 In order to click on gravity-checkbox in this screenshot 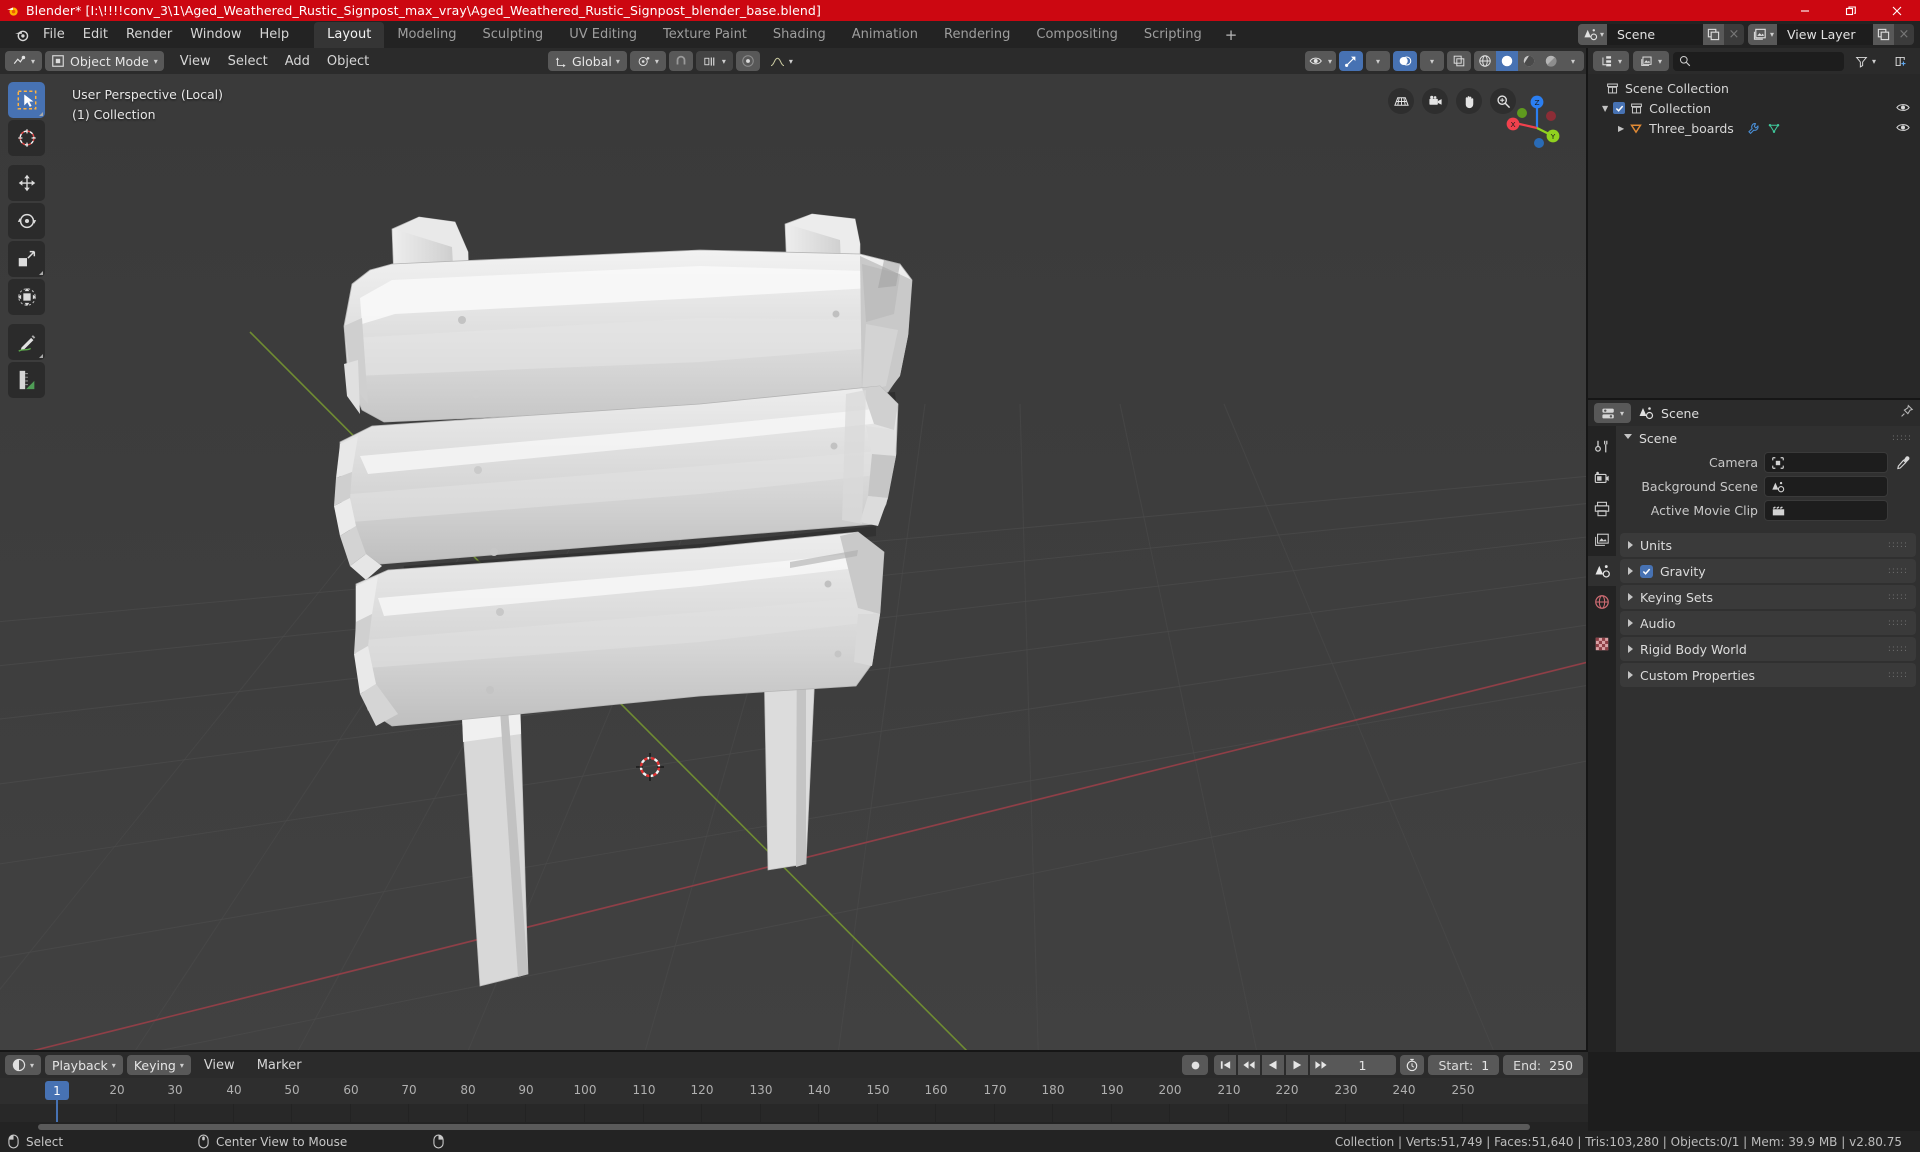, I will do `click(1646, 571)`.